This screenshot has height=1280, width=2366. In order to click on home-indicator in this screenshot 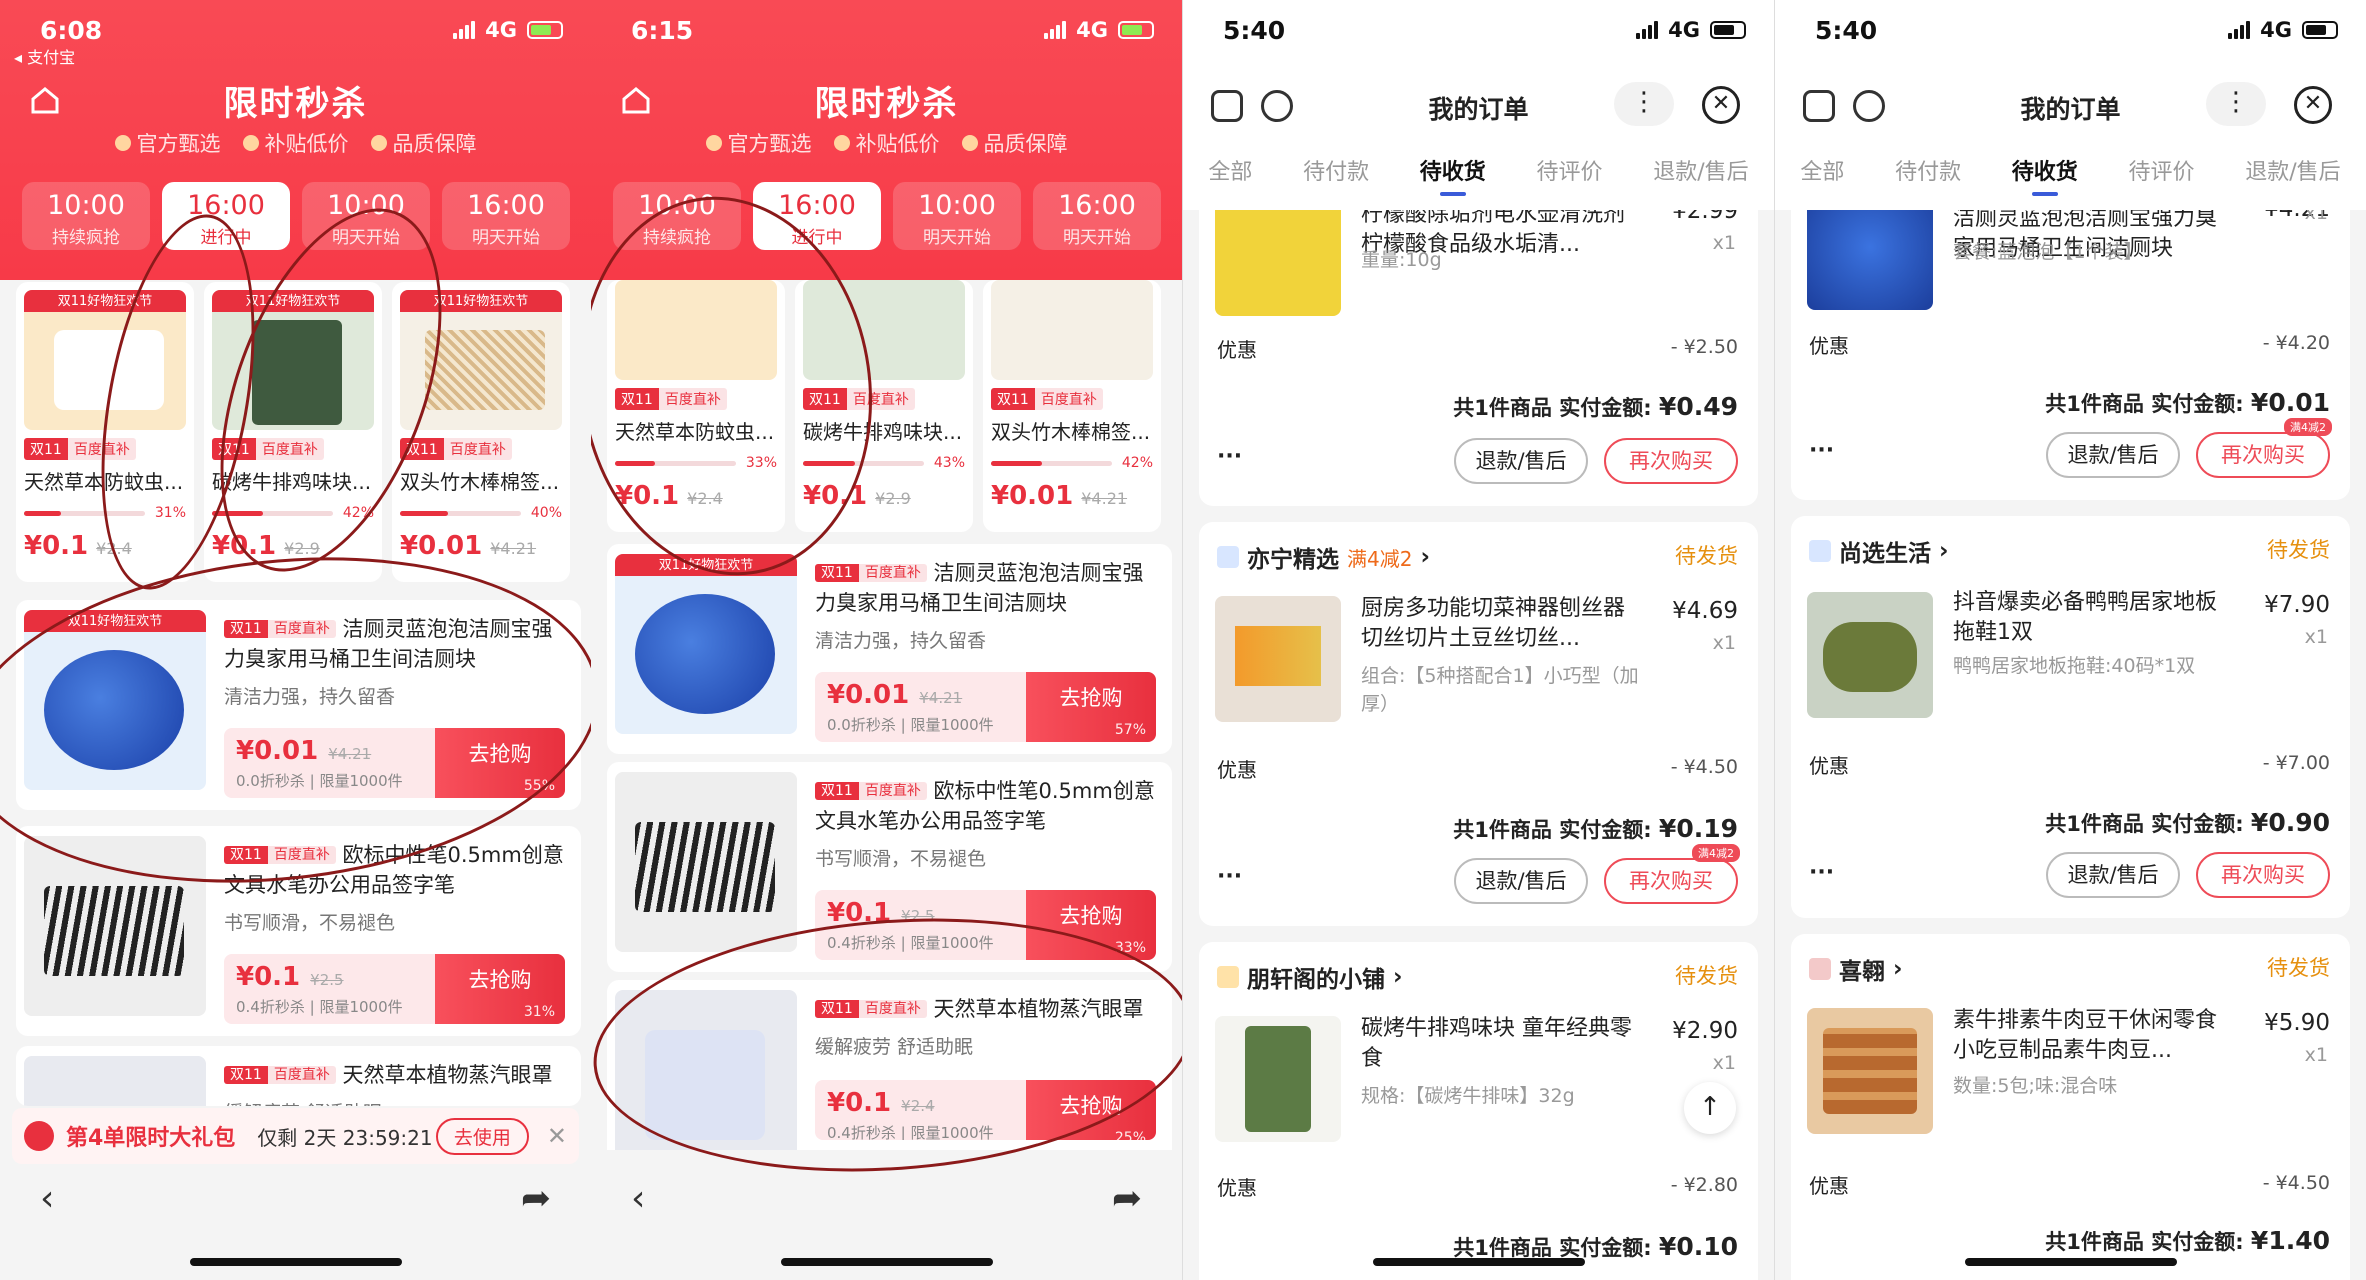, I will do `click(887, 1262)`.